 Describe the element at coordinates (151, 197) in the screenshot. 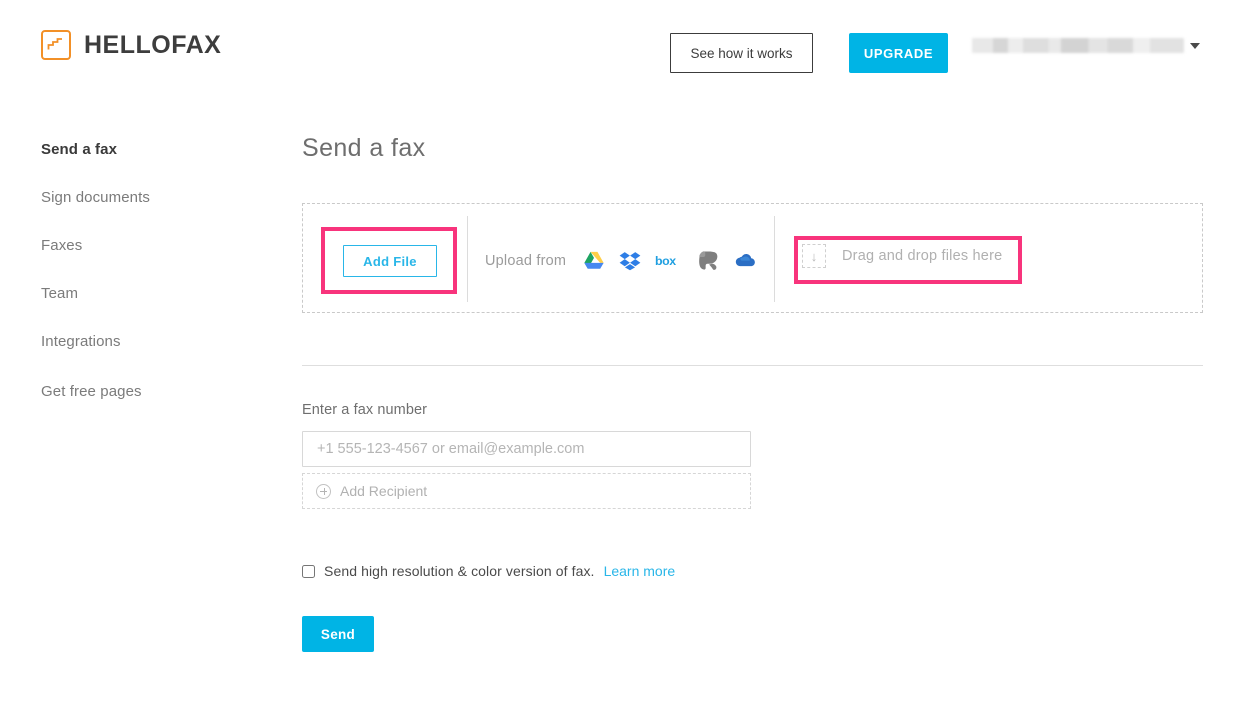

I see `sidebar-item-sign-documents: Sign documents` at that location.